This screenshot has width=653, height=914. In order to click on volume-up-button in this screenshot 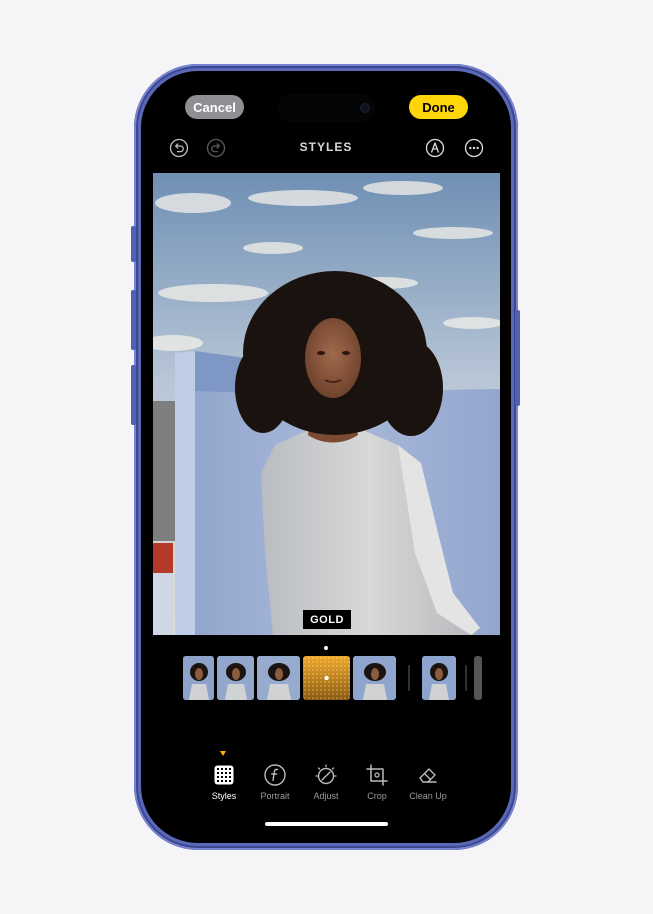, I will do `click(133, 320)`.